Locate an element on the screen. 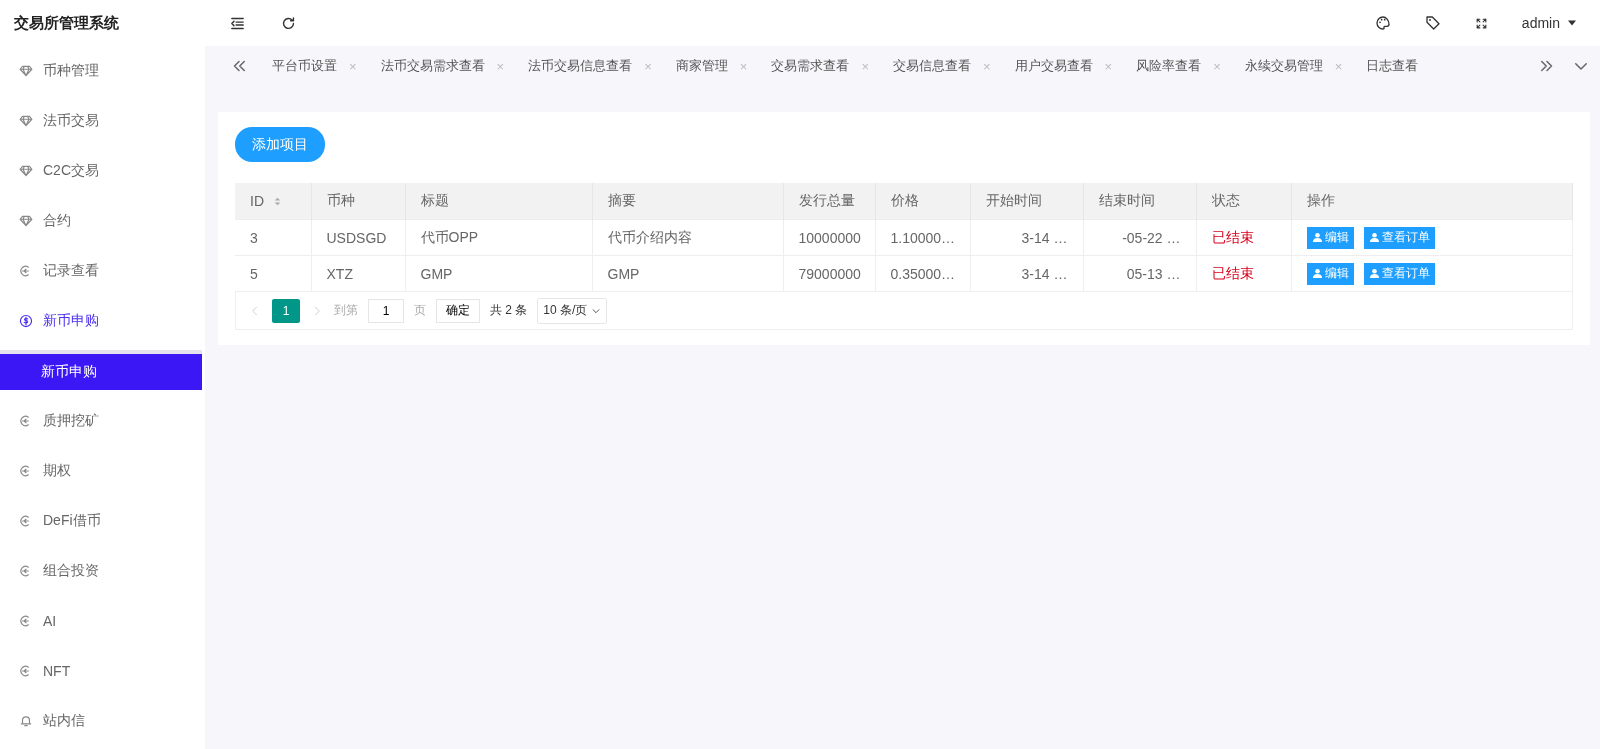 The image size is (1600, 749). total-count: 共 2 条 is located at coordinates (509, 310).